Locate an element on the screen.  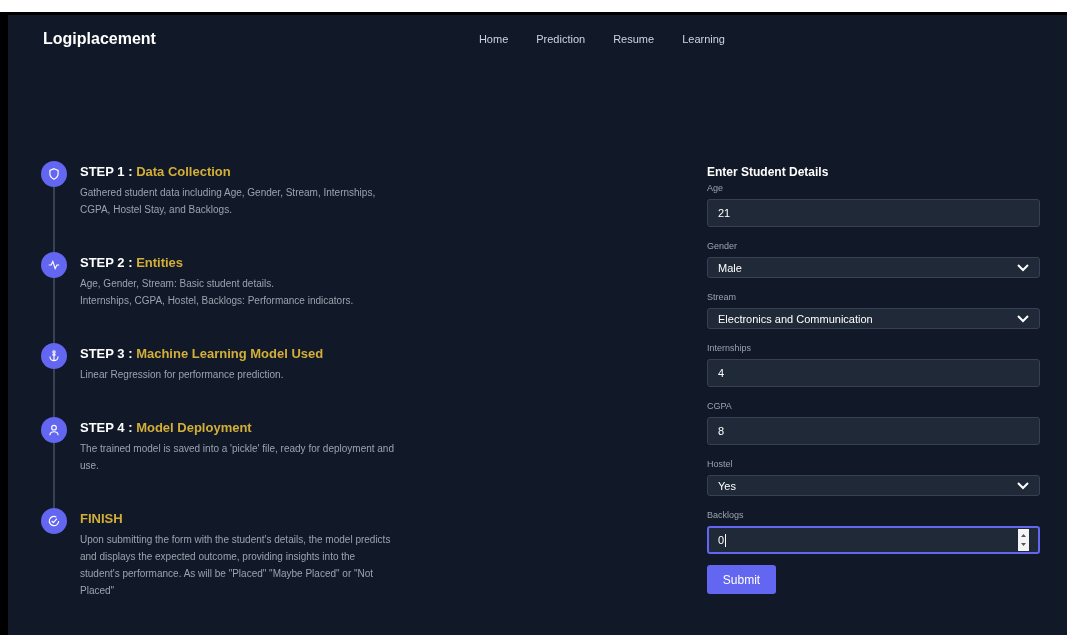
nav-link: Resume is located at coordinates (634, 39).